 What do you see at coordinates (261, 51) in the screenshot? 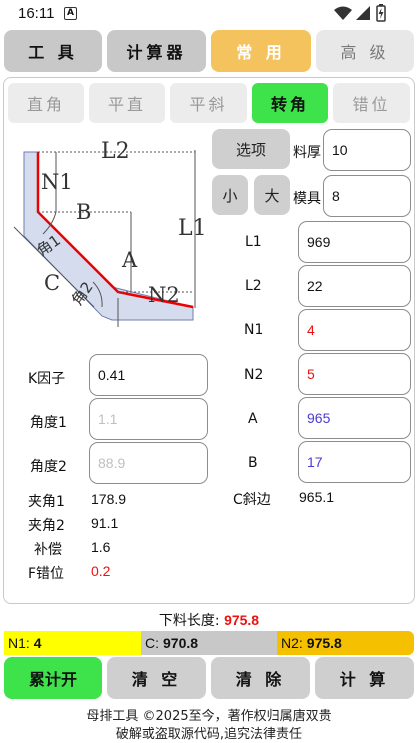
I see `tab-common: 常 用` at bounding box center [261, 51].